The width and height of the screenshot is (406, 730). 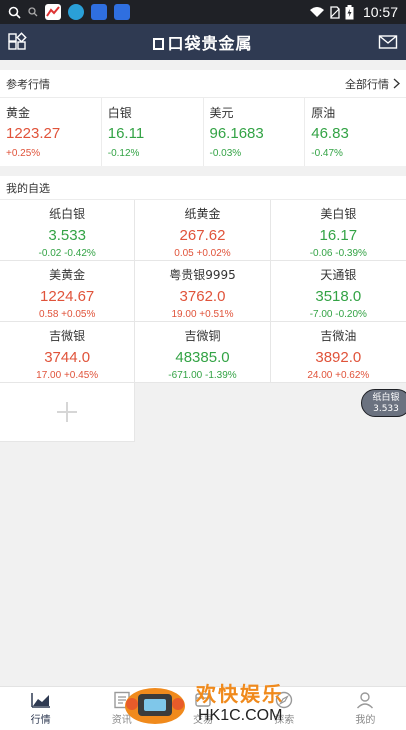 I want to click on watch-name: 吉微铜, so click(x=202, y=336).